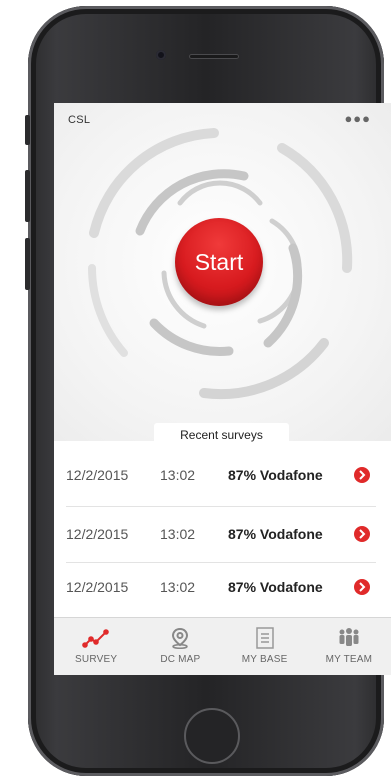  What do you see at coordinates (212, 736) in the screenshot?
I see `home-button` at bounding box center [212, 736].